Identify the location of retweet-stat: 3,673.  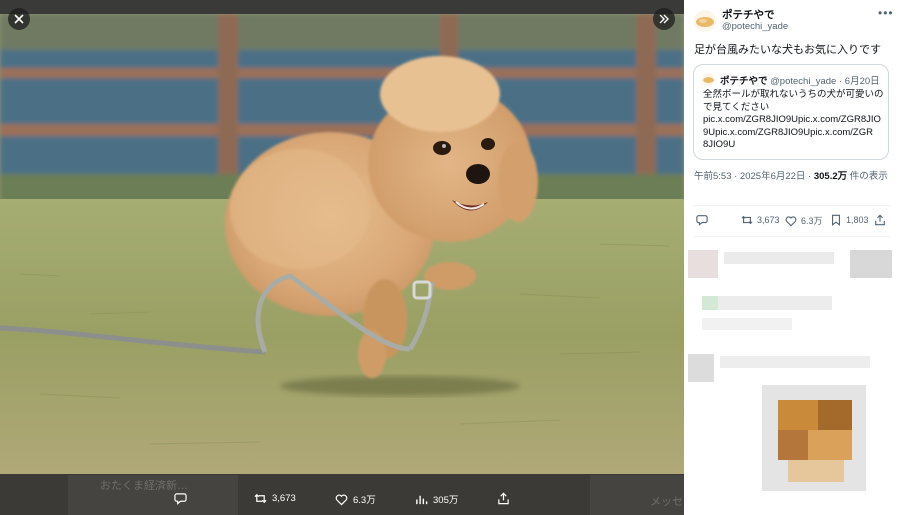
(760, 220).